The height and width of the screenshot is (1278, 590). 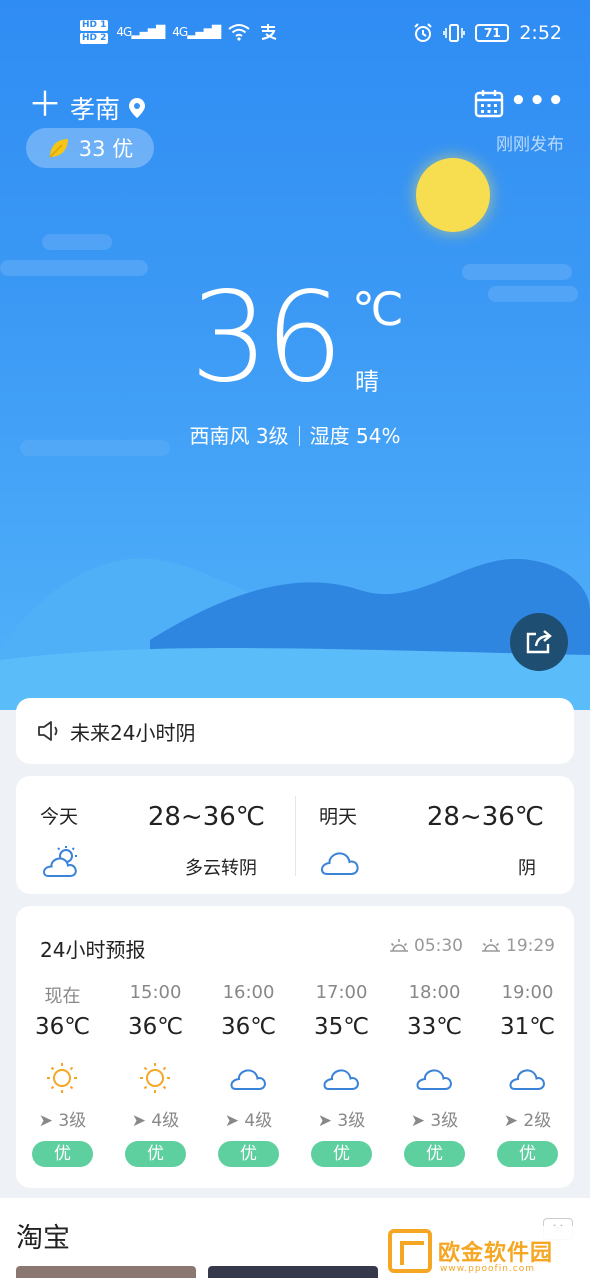 I want to click on hour-time: 17:00, so click(x=341, y=992).